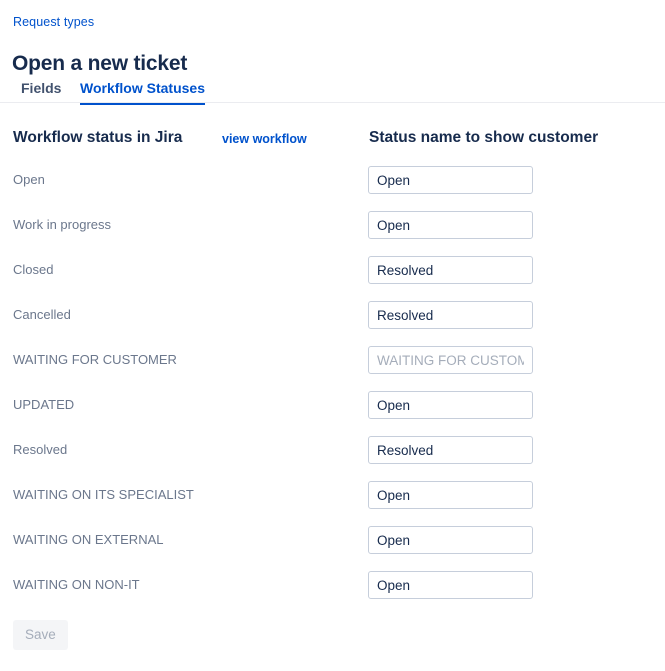 This screenshot has width=665, height=671. I want to click on jira-status-label: Resolved, so click(40, 449).